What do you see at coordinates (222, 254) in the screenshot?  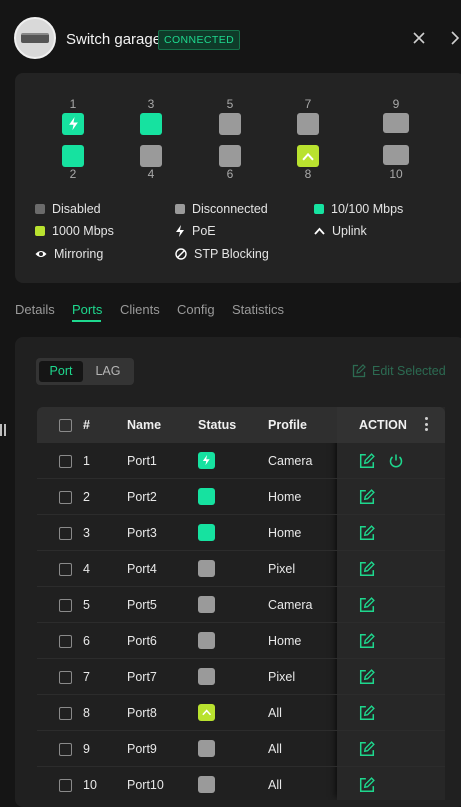 I see `legend-stp: STP Blocking` at bounding box center [222, 254].